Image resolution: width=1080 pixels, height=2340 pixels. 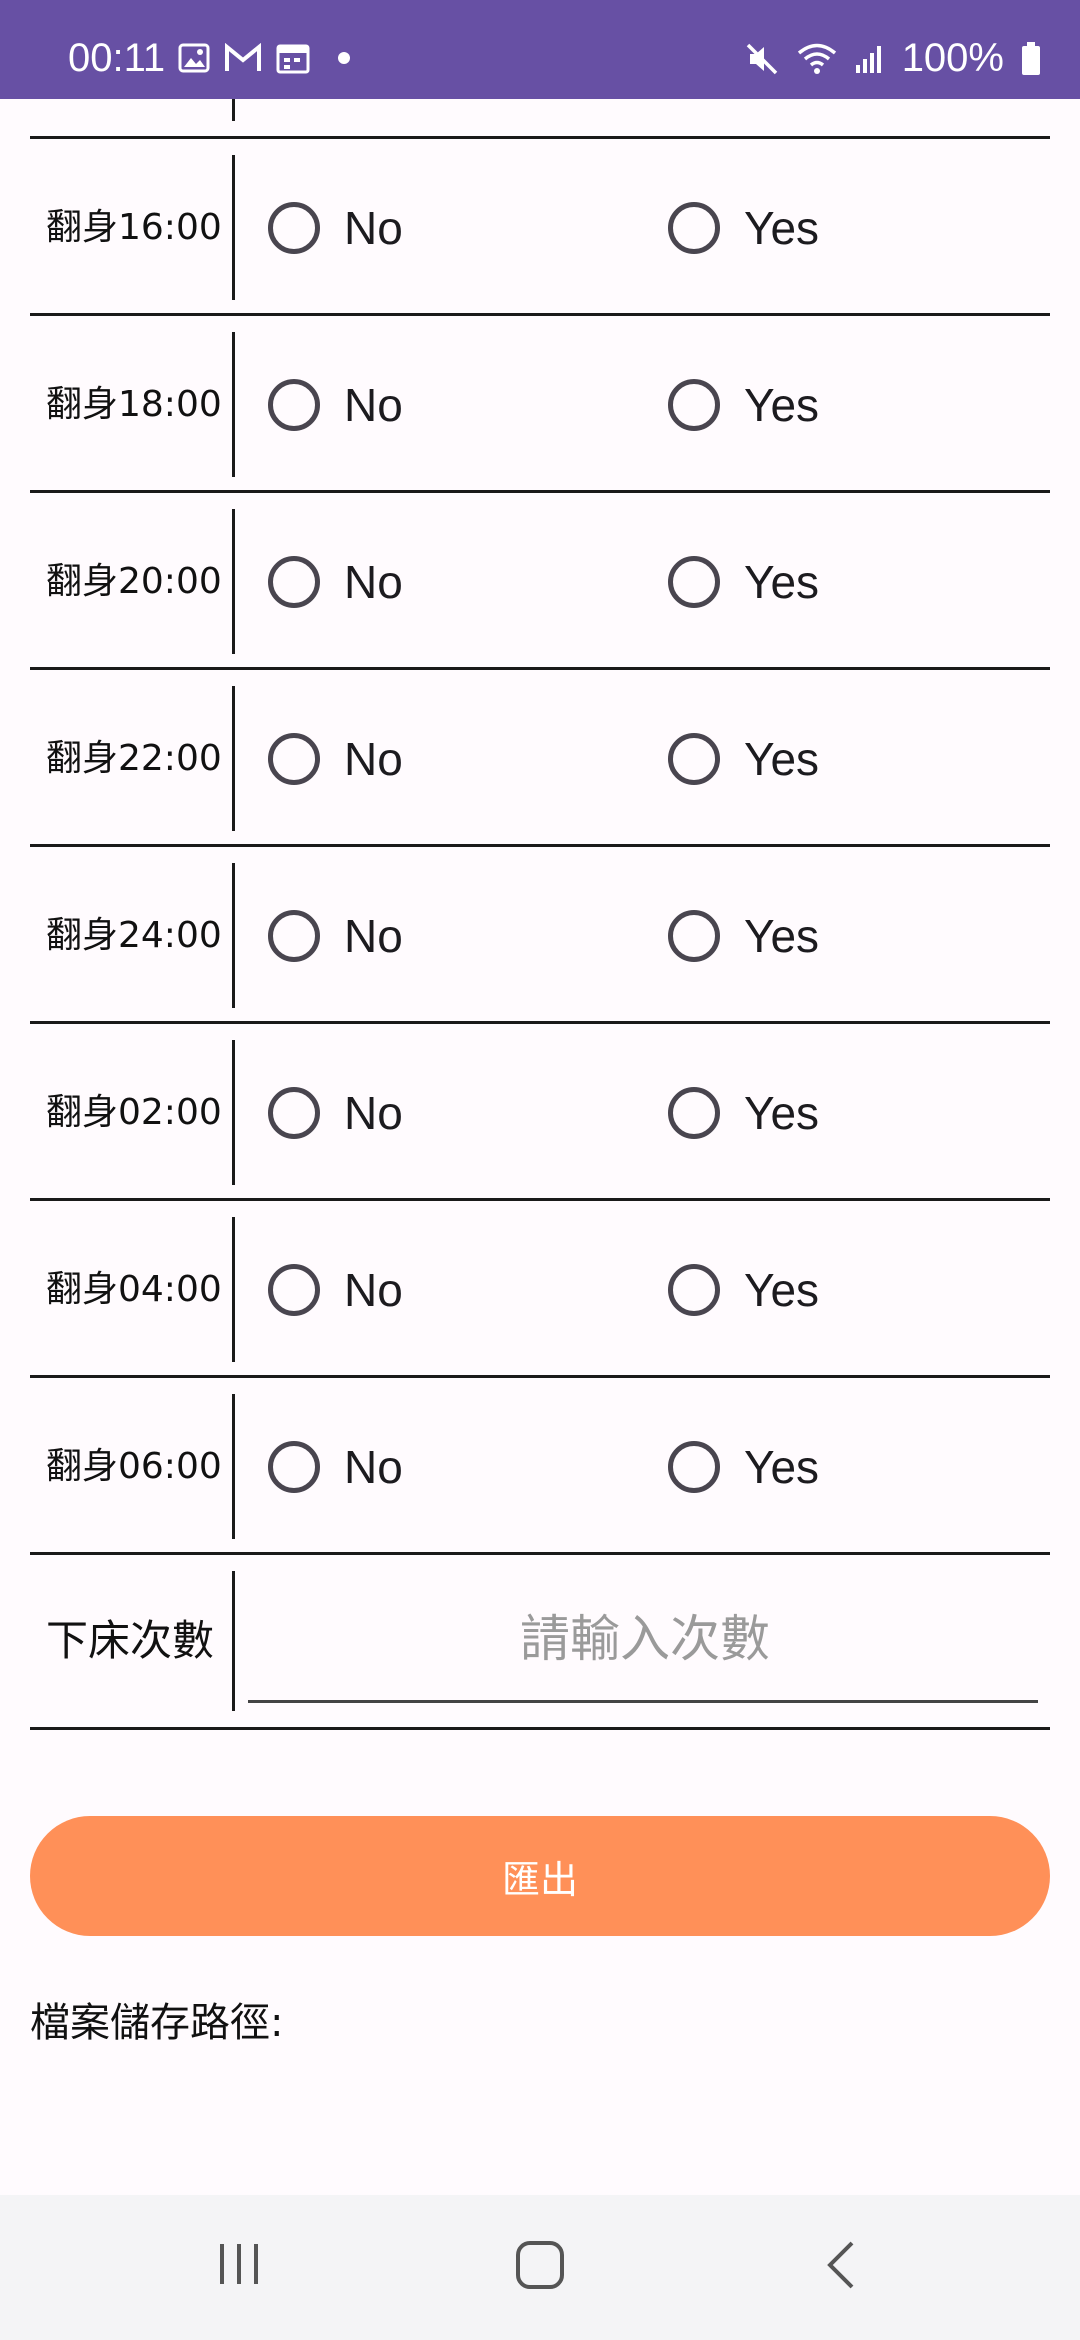 What do you see at coordinates (842, 2265) in the screenshot?
I see `back-icon` at bounding box center [842, 2265].